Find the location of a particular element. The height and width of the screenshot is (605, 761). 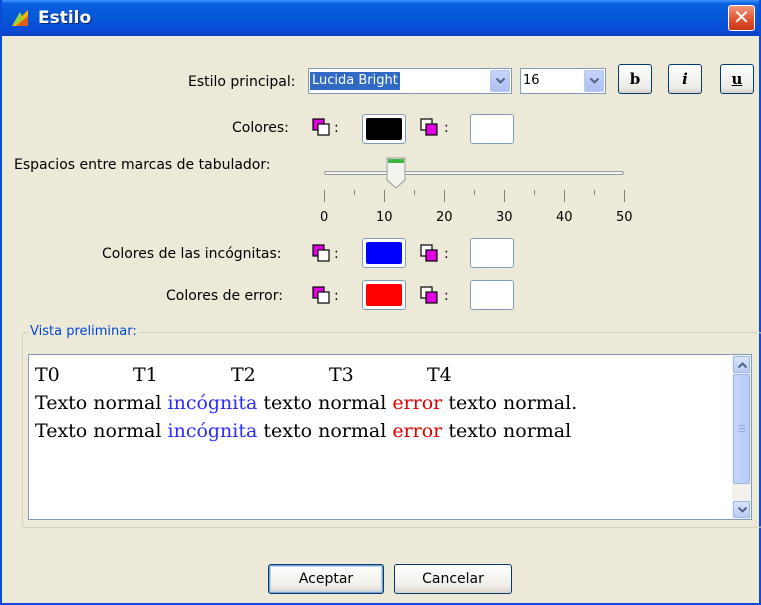

error-foreground-swatch is located at coordinates (384, 295).